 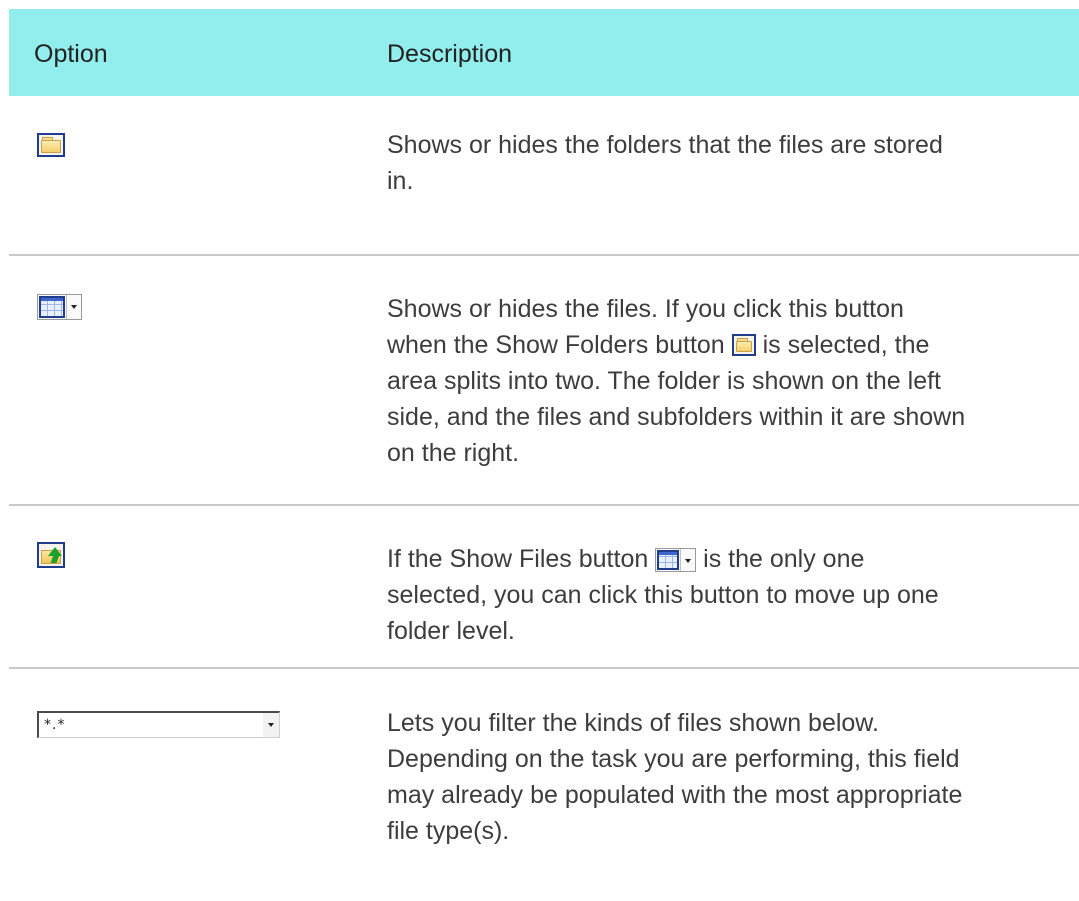 What do you see at coordinates (51, 145) in the screenshot?
I see `show-folders-icon` at bounding box center [51, 145].